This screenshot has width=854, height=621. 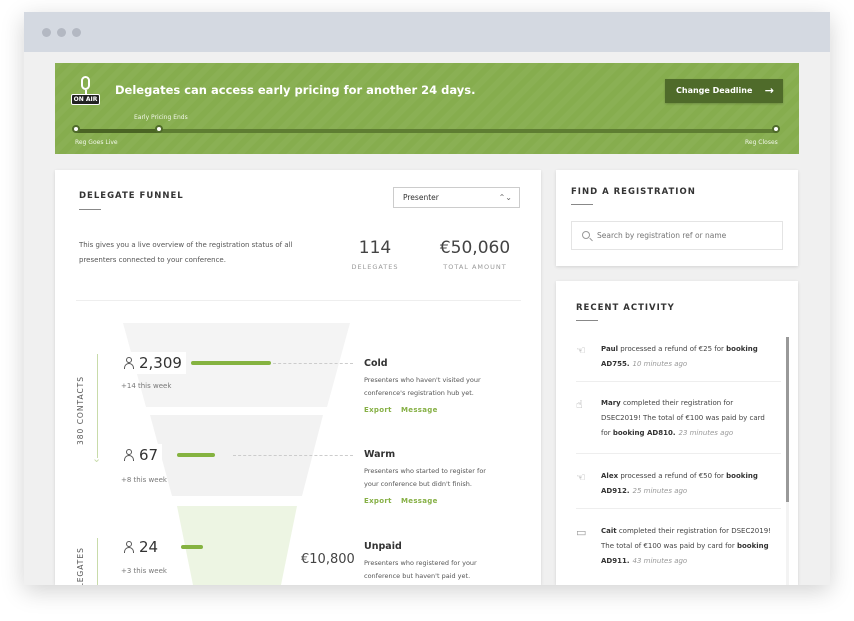 I want to click on contacts-side-label: 380 CONTACTS, so click(x=80, y=410).